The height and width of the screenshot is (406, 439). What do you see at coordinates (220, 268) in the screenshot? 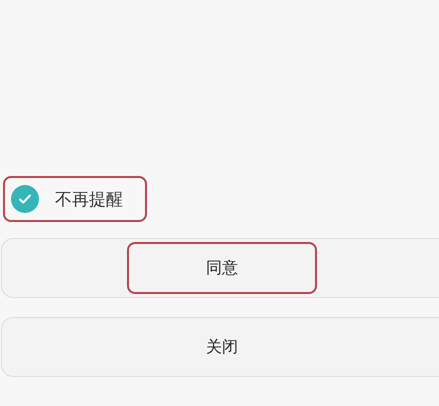
I see `dialog-button: 同意` at bounding box center [220, 268].